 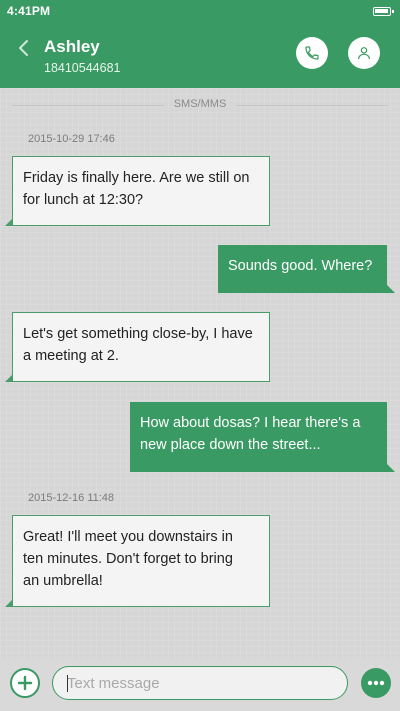 What do you see at coordinates (200, 56) in the screenshot?
I see `conversation-header: Ashley 18410544681` at bounding box center [200, 56].